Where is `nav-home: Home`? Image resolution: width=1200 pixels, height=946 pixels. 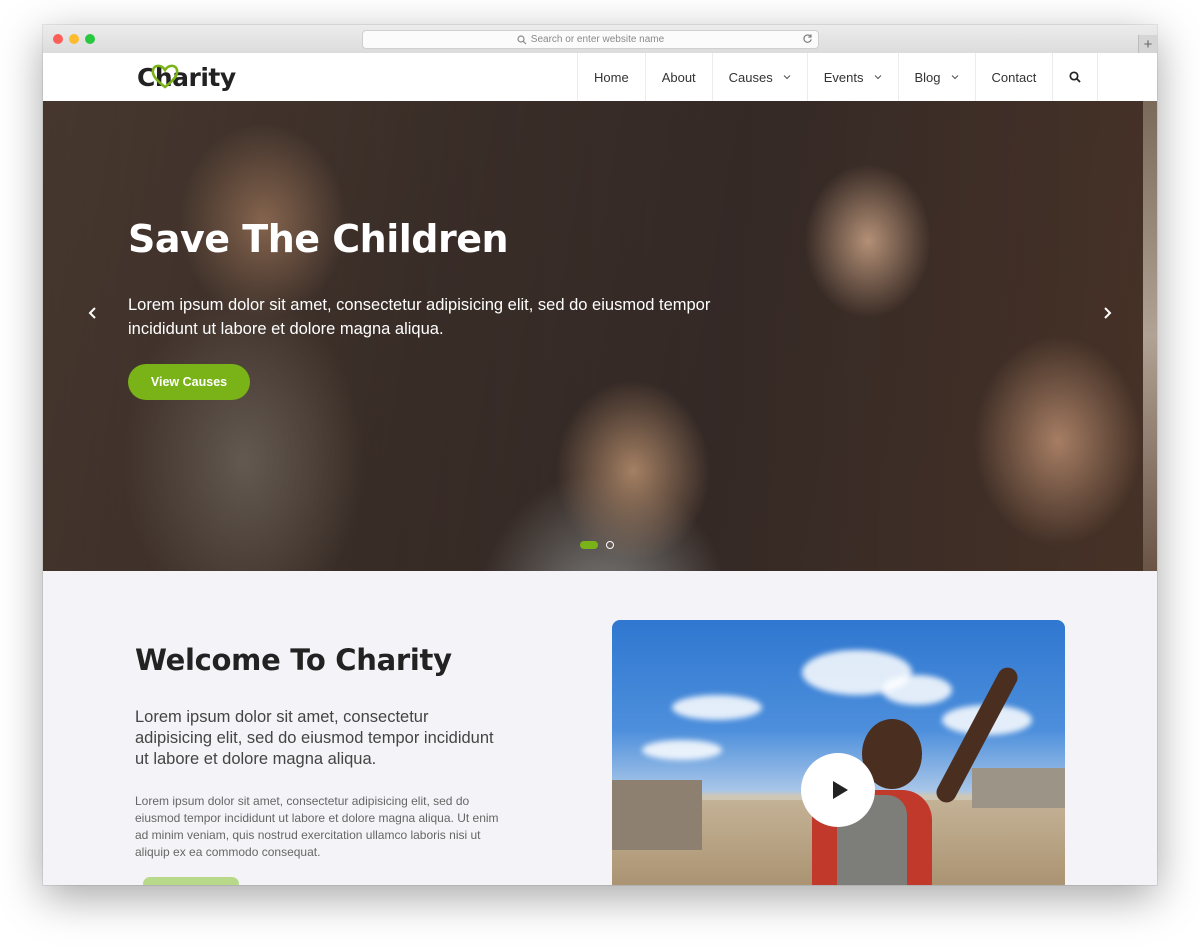 nav-home: Home is located at coordinates (612, 77).